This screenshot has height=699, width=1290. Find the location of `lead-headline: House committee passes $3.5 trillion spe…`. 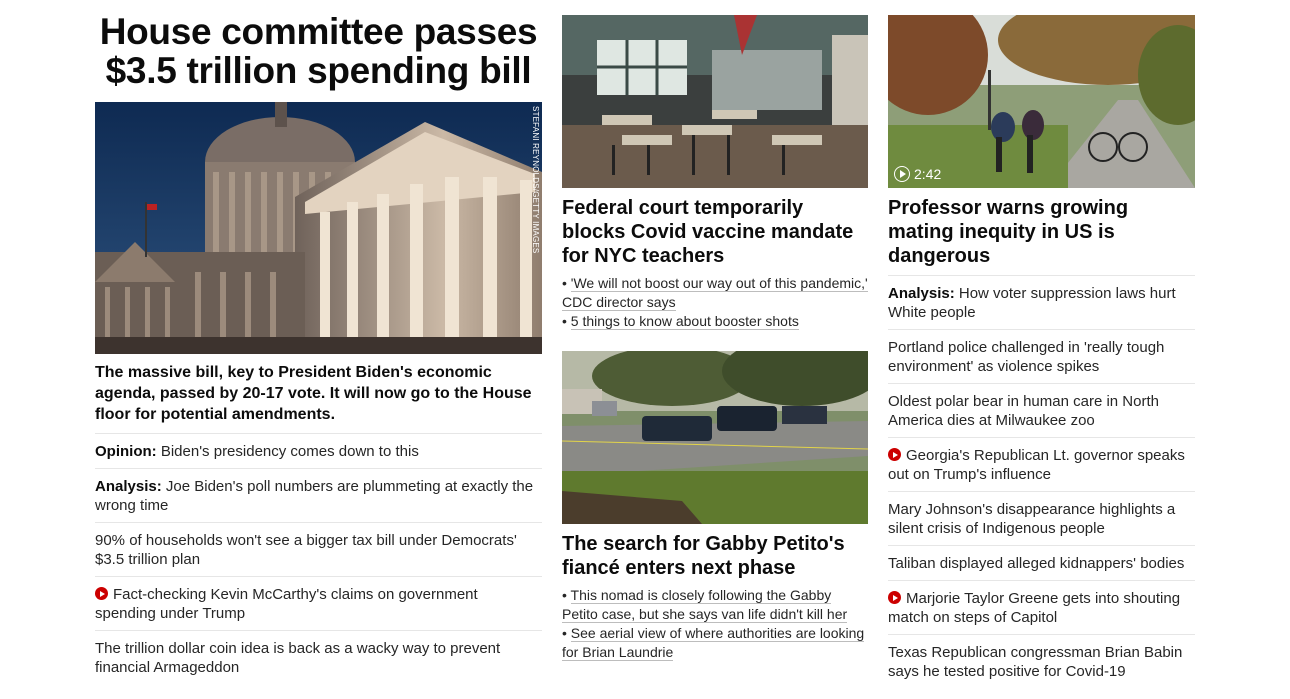

lead-headline: House committee passes $3.5 trillion spe… is located at coordinates (318, 51).